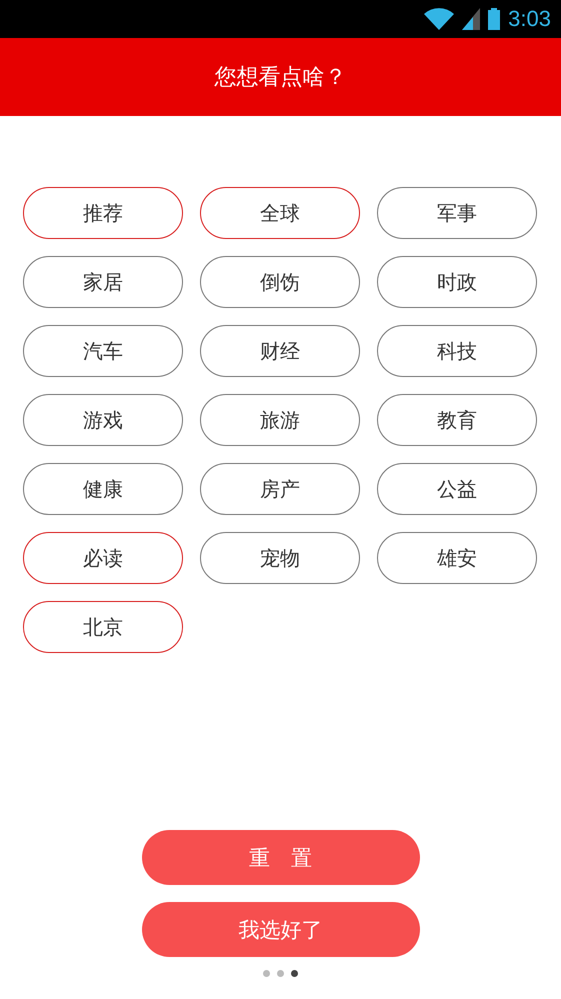  What do you see at coordinates (280, 558) in the screenshot?
I see `category-chip: 宠物` at bounding box center [280, 558].